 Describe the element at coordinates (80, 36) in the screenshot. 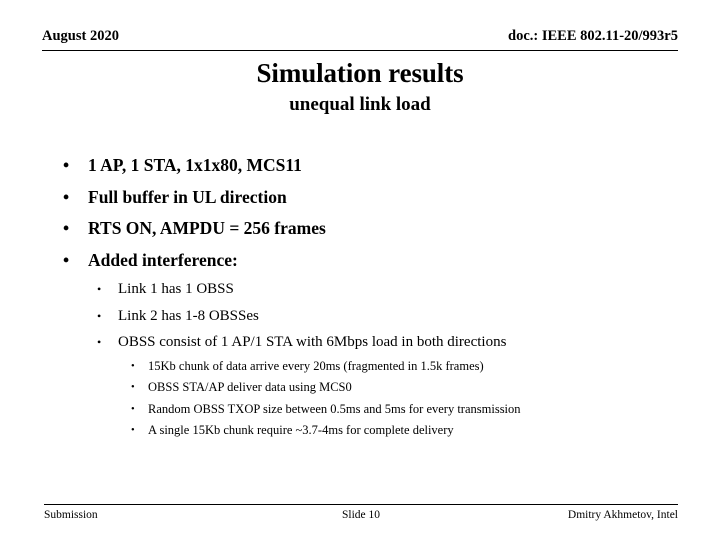

I see `header-date: August 2020` at that location.